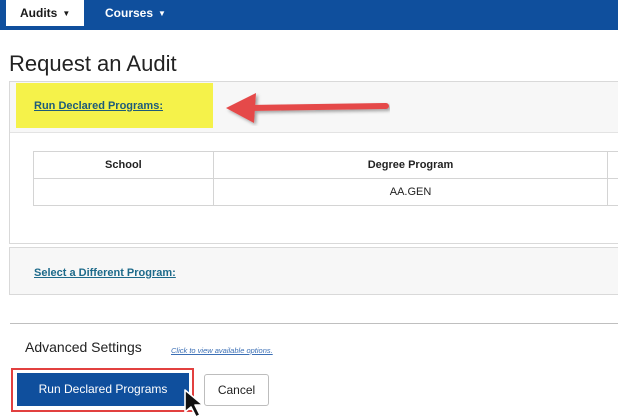 This screenshot has height=419, width=618. What do you see at coordinates (39, 13) in the screenshot?
I see `nav-audits-label: Audits` at bounding box center [39, 13].